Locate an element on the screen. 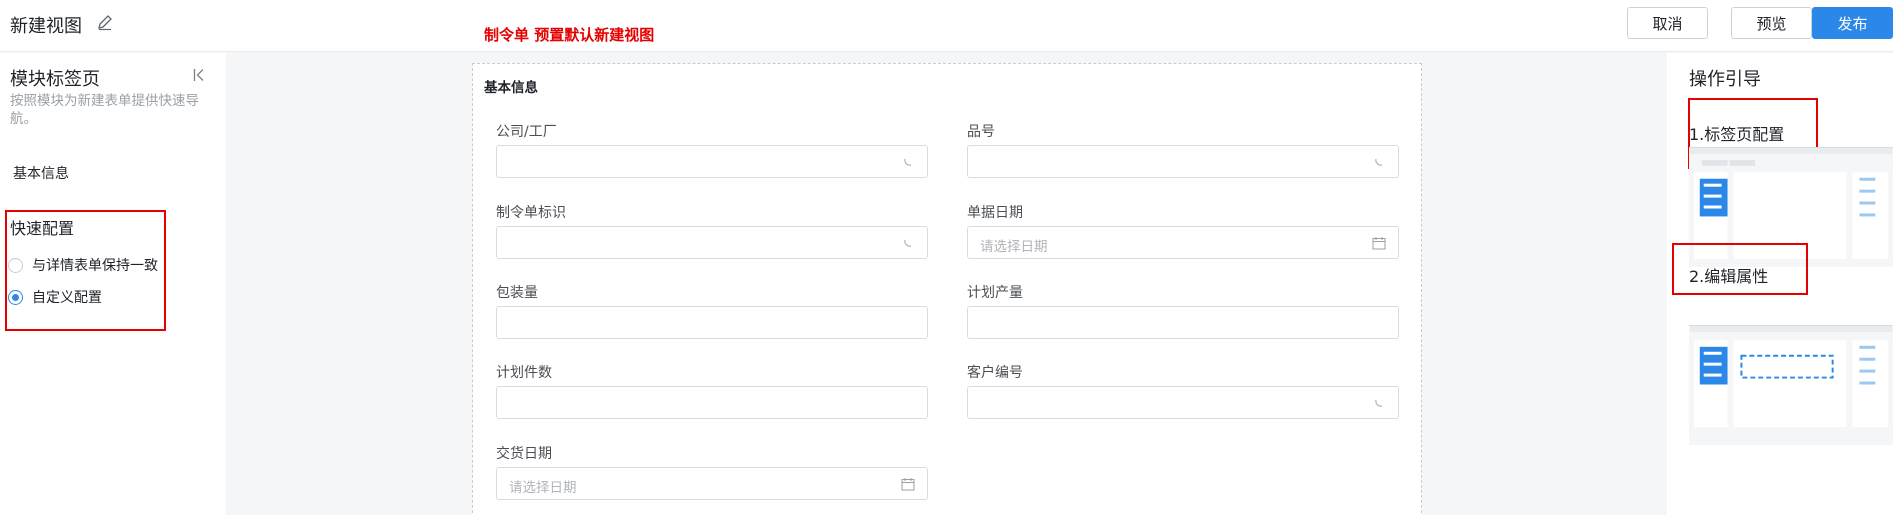  page-title: 新建视图 is located at coordinates (46, 26).